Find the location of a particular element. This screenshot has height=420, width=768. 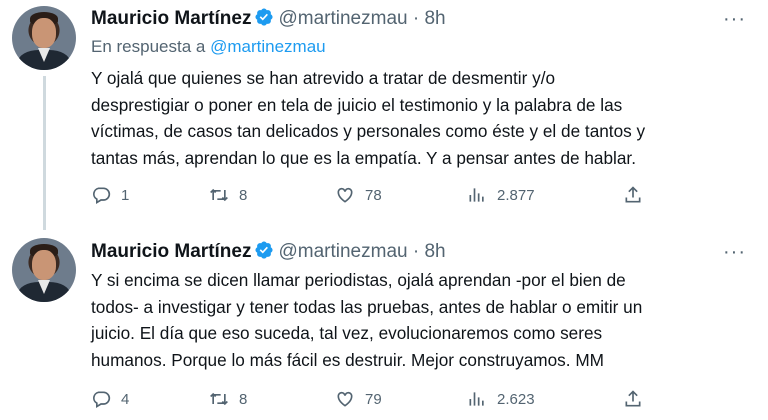

reply-button: 4 is located at coordinates (110, 399).